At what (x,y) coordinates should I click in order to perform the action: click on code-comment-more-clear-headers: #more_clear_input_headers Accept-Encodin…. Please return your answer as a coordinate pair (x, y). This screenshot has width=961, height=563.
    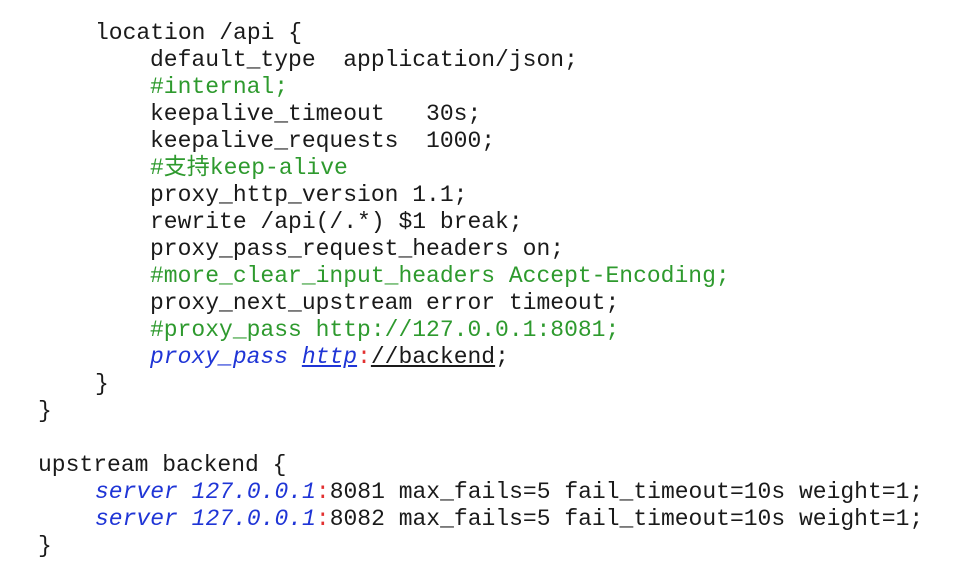
    Looking at the image, I should click on (440, 276).